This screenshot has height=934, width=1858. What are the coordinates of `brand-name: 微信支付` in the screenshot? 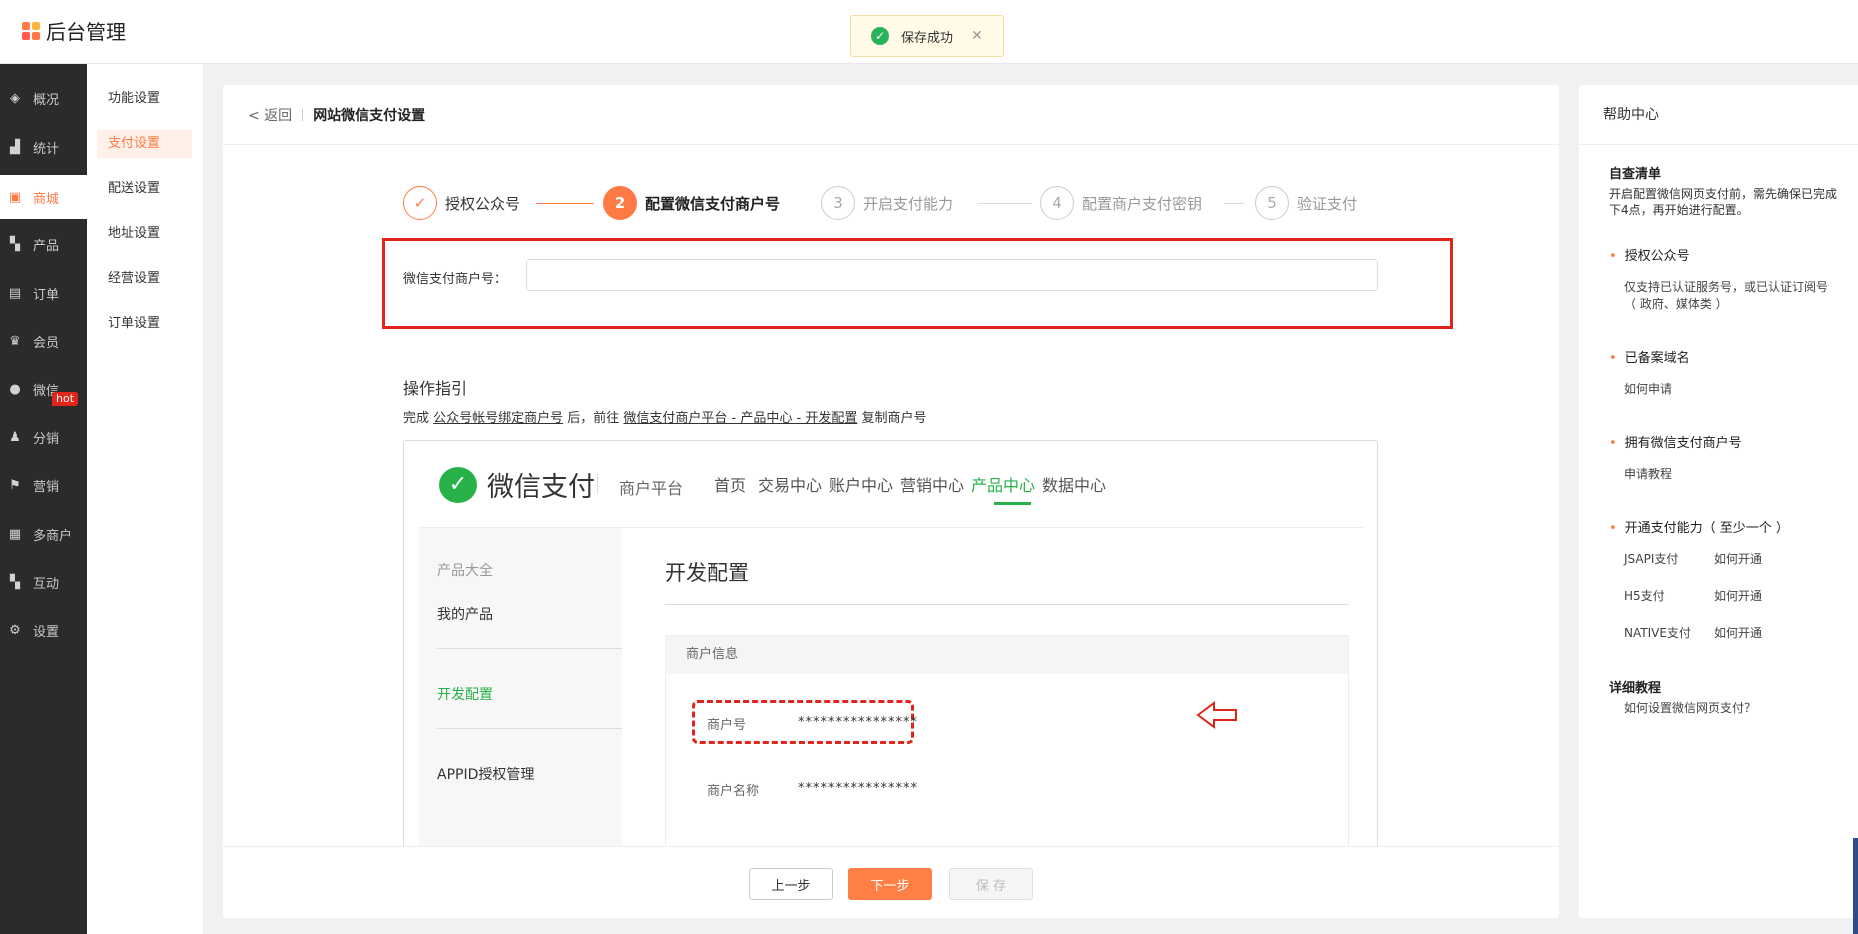 It's located at (541, 487).